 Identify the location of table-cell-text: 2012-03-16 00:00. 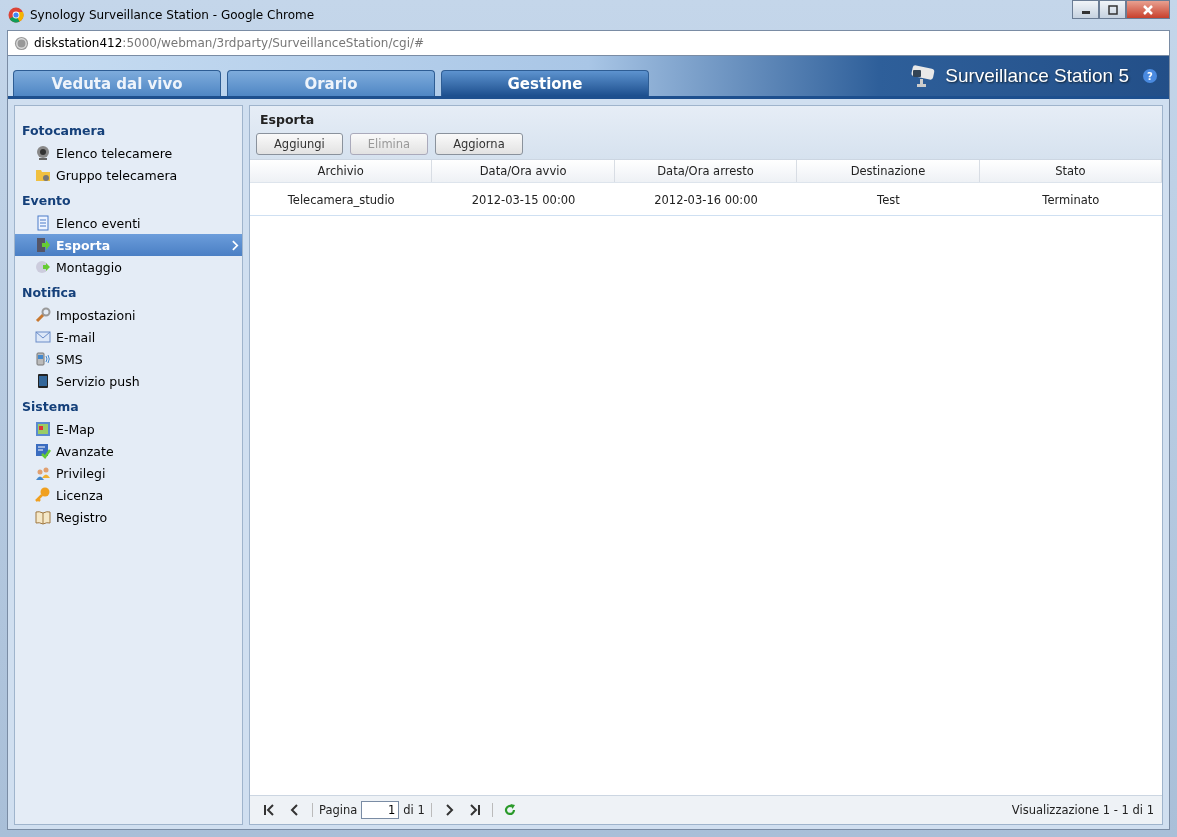
(706, 200).